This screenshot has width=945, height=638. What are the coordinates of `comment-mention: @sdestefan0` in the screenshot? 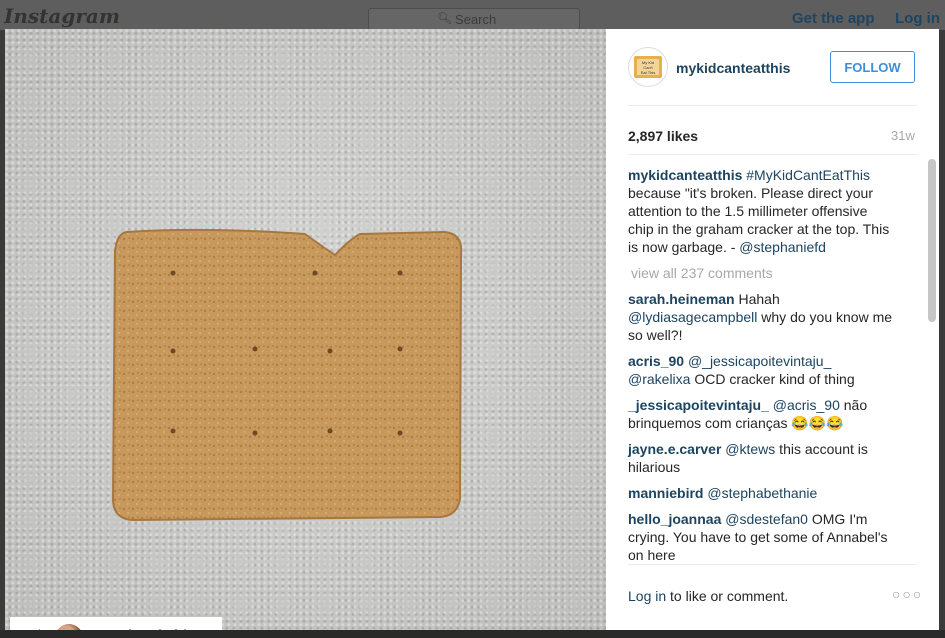 It's located at (766, 519).